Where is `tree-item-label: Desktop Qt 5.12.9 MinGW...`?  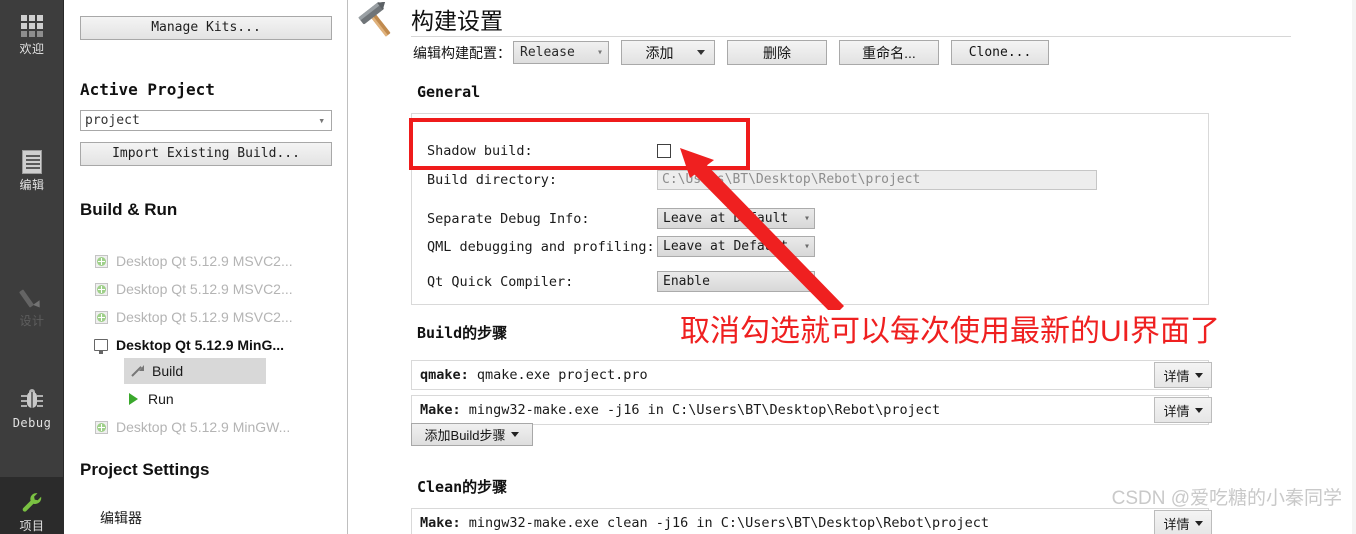 tree-item-label: Desktop Qt 5.12.9 MinGW... is located at coordinates (203, 427).